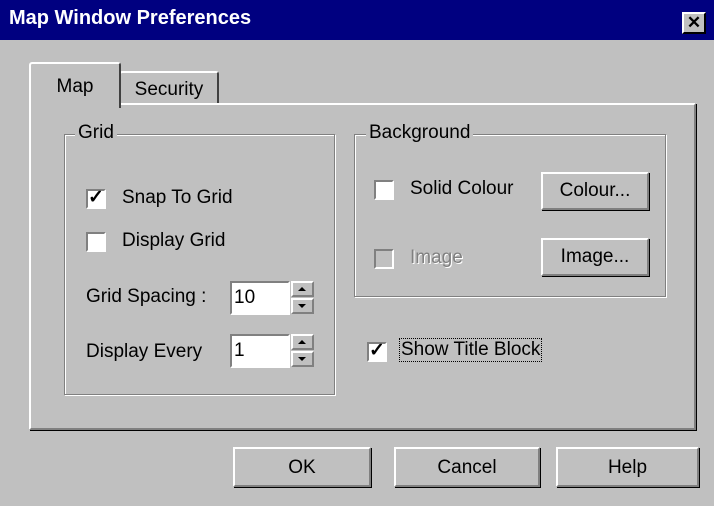 Image resolution: width=714 pixels, height=506 pixels. What do you see at coordinates (302, 467) in the screenshot?
I see `ok-button: OK` at bounding box center [302, 467].